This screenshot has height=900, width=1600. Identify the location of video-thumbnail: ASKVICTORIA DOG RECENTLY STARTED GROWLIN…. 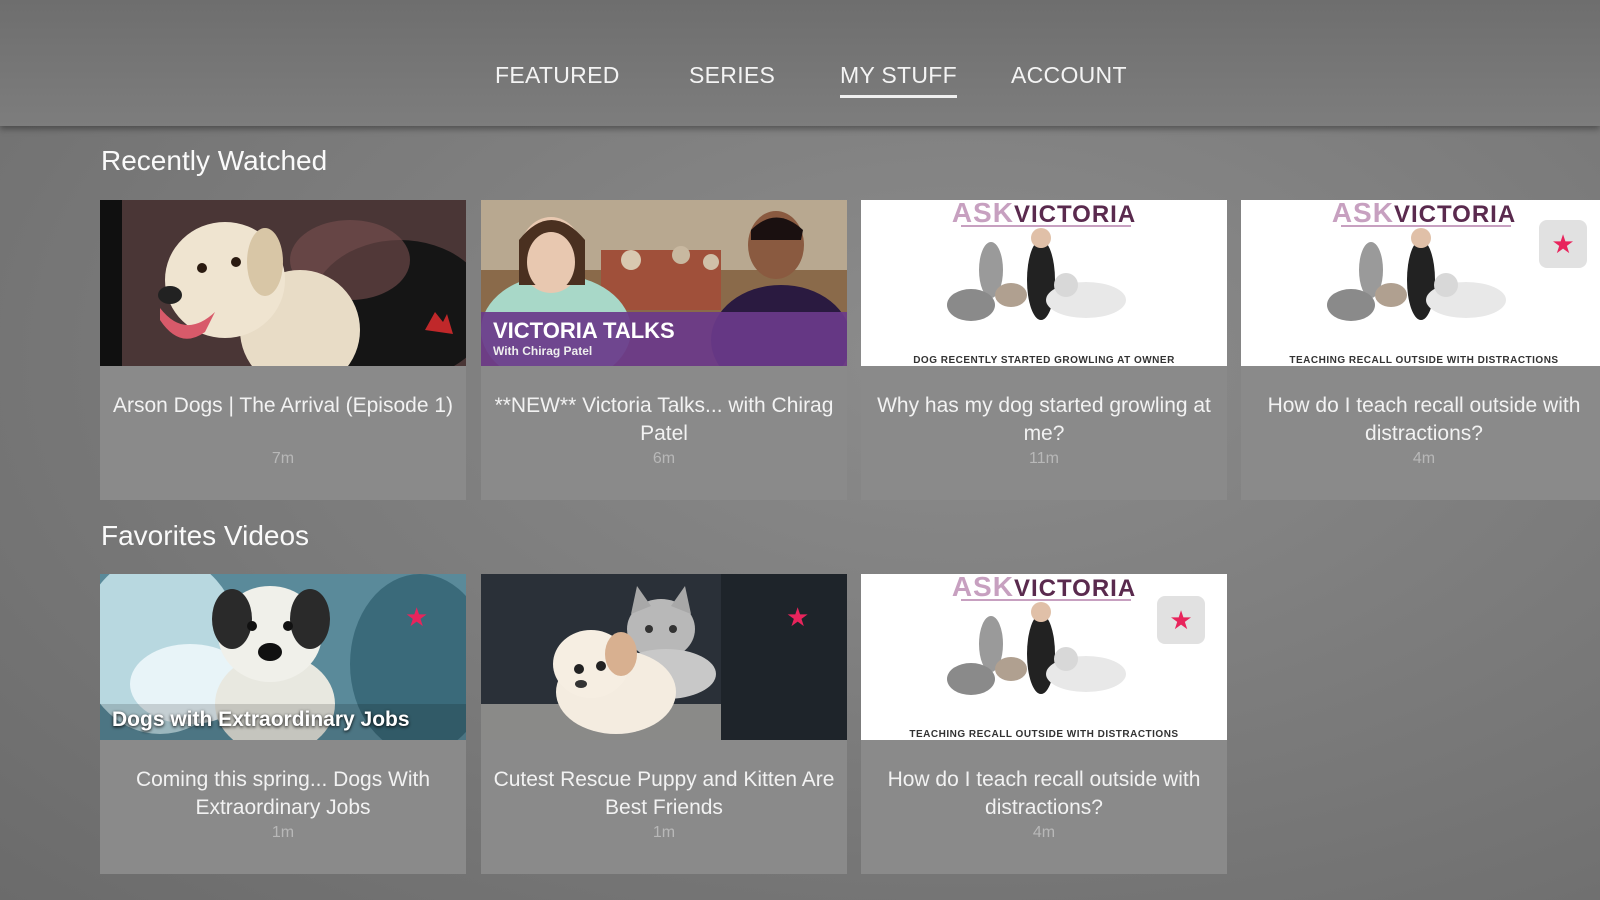
(1044, 283).